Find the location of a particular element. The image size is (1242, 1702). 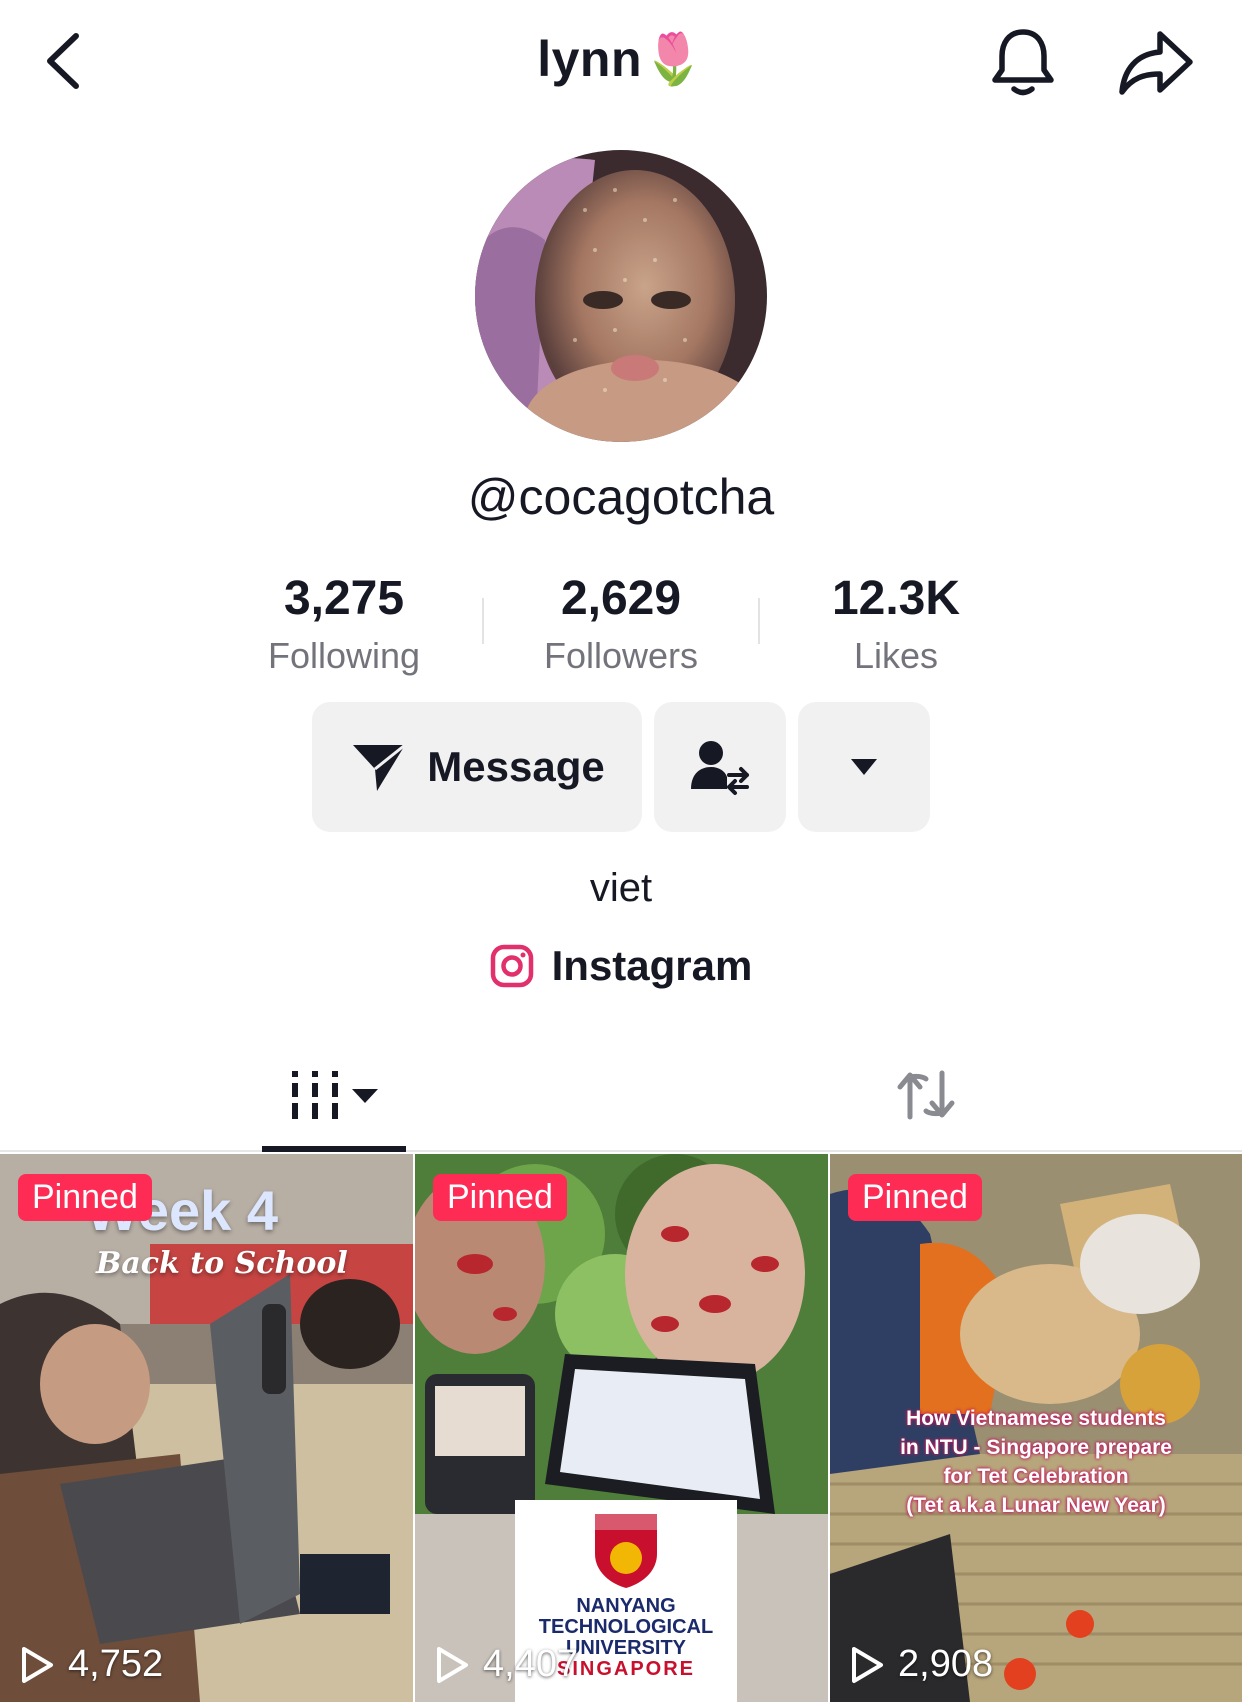

active-tab-indicator is located at coordinates (334, 1149).